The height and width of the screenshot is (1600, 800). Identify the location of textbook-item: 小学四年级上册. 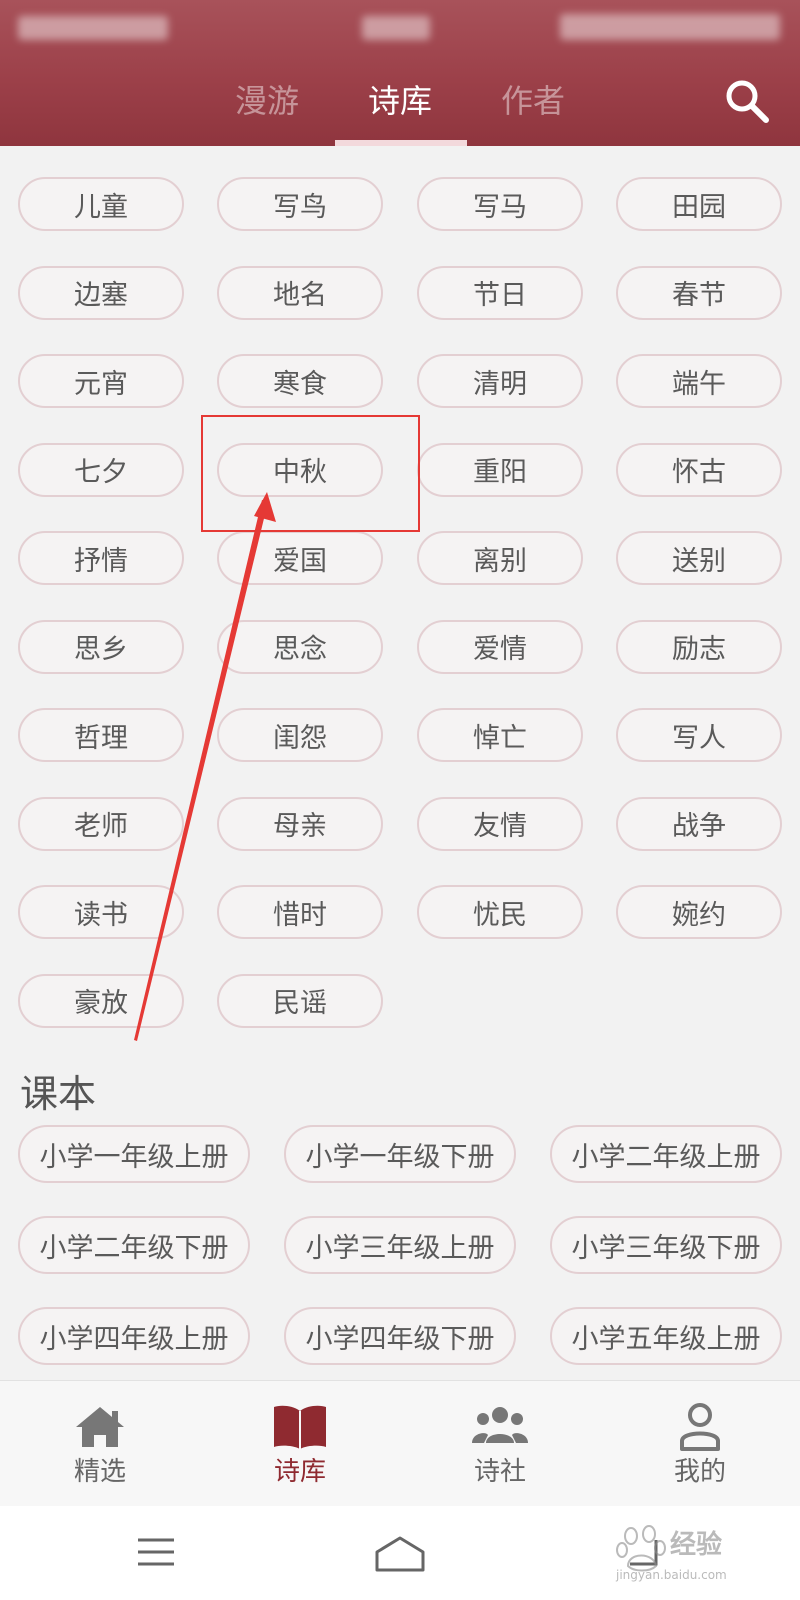
(134, 1336).